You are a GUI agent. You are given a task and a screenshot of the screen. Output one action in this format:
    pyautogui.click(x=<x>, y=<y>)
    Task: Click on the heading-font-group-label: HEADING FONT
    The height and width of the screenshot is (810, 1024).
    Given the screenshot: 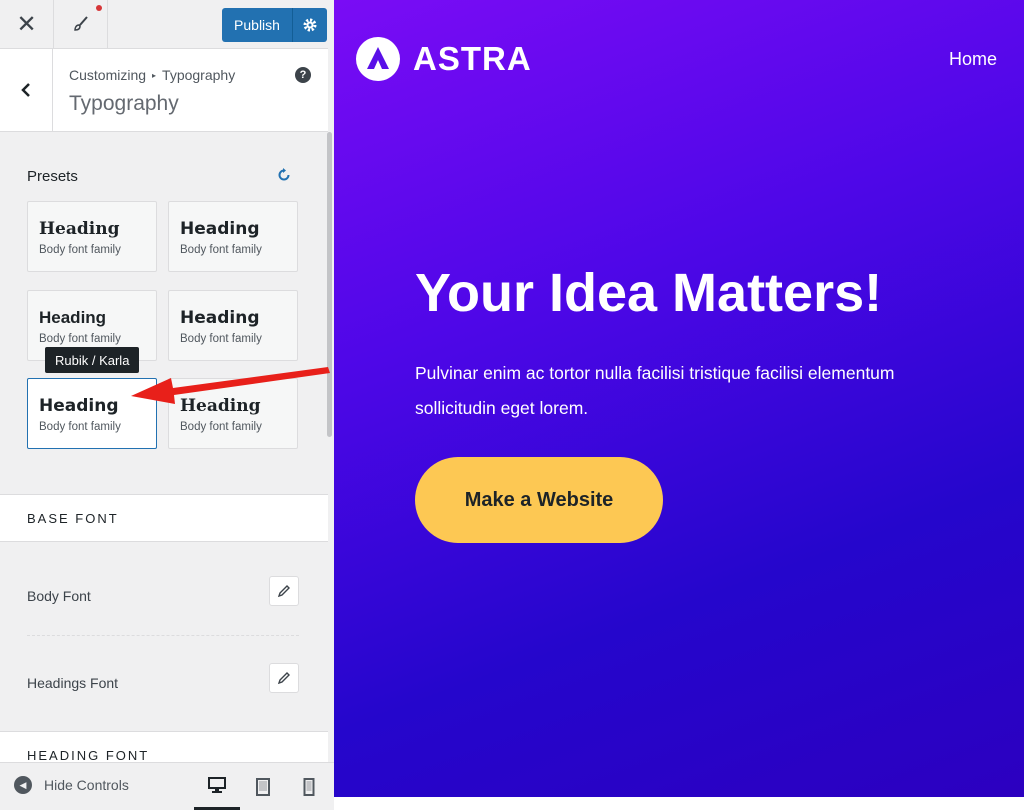 What is the action you would take?
    pyautogui.click(x=88, y=755)
    